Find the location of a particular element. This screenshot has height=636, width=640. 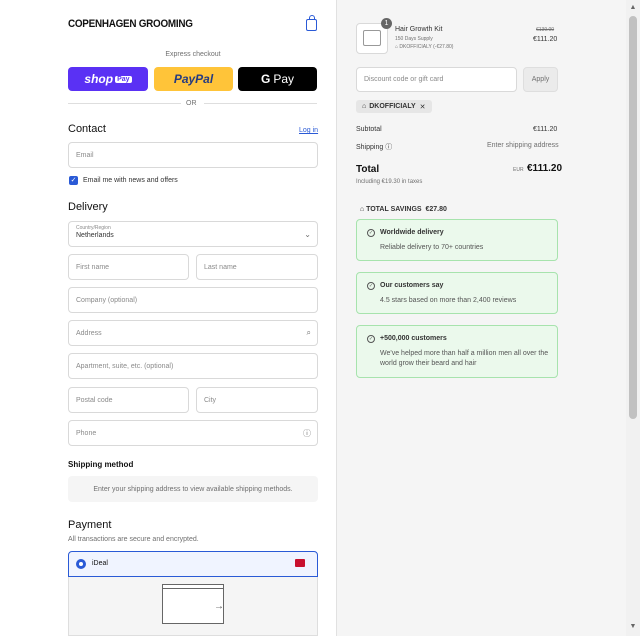

quantity-badge: 1 is located at coordinates (386, 23).